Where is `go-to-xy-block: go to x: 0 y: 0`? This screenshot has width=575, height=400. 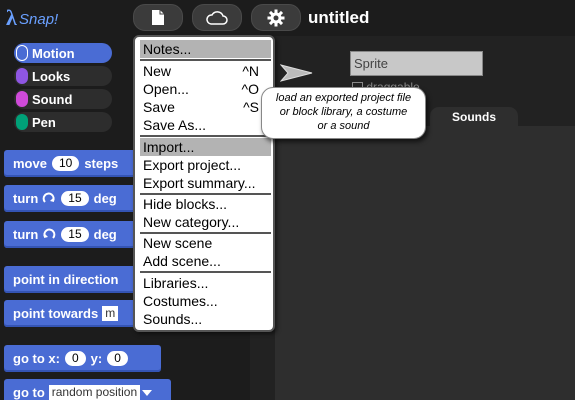 go-to-xy-block: go to x: 0 y: 0 is located at coordinates (82, 358).